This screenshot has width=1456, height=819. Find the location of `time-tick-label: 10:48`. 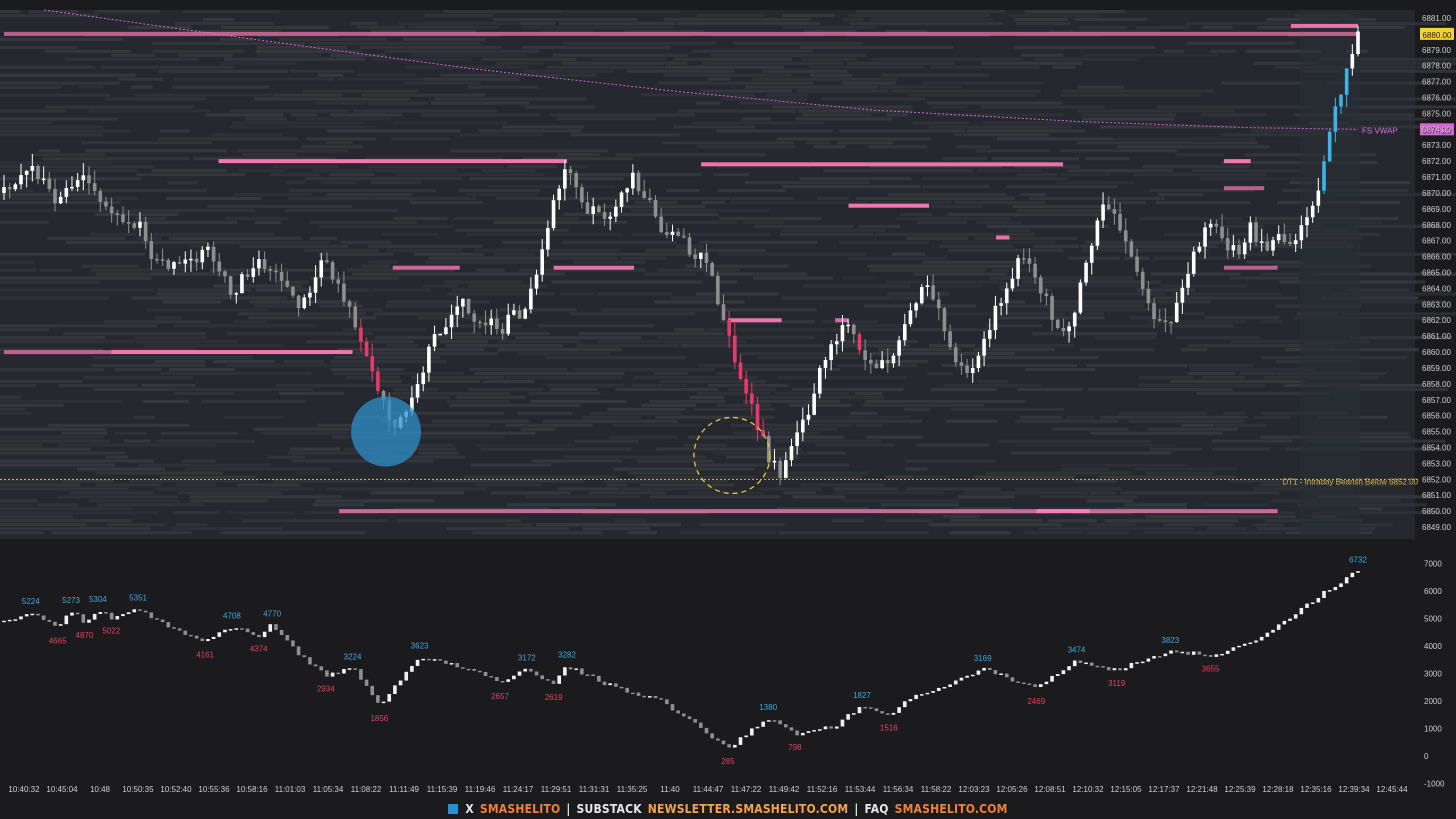

time-tick-label: 10:48 is located at coordinates (100, 789).